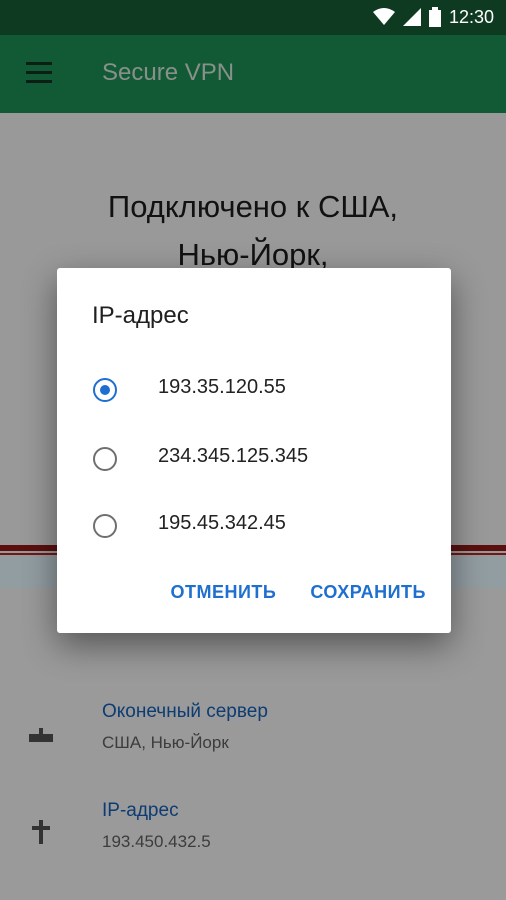 This screenshot has width=506, height=900. What do you see at coordinates (140, 315) in the screenshot?
I see `dialog-title: IP-адрес` at bounding box center [140, 315].